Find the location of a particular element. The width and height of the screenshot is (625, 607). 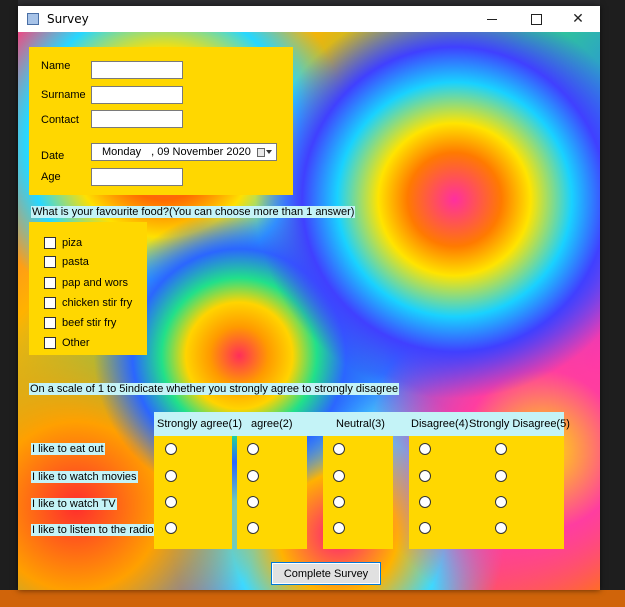

close-button: ✕ is located at coordinates (578, 19).